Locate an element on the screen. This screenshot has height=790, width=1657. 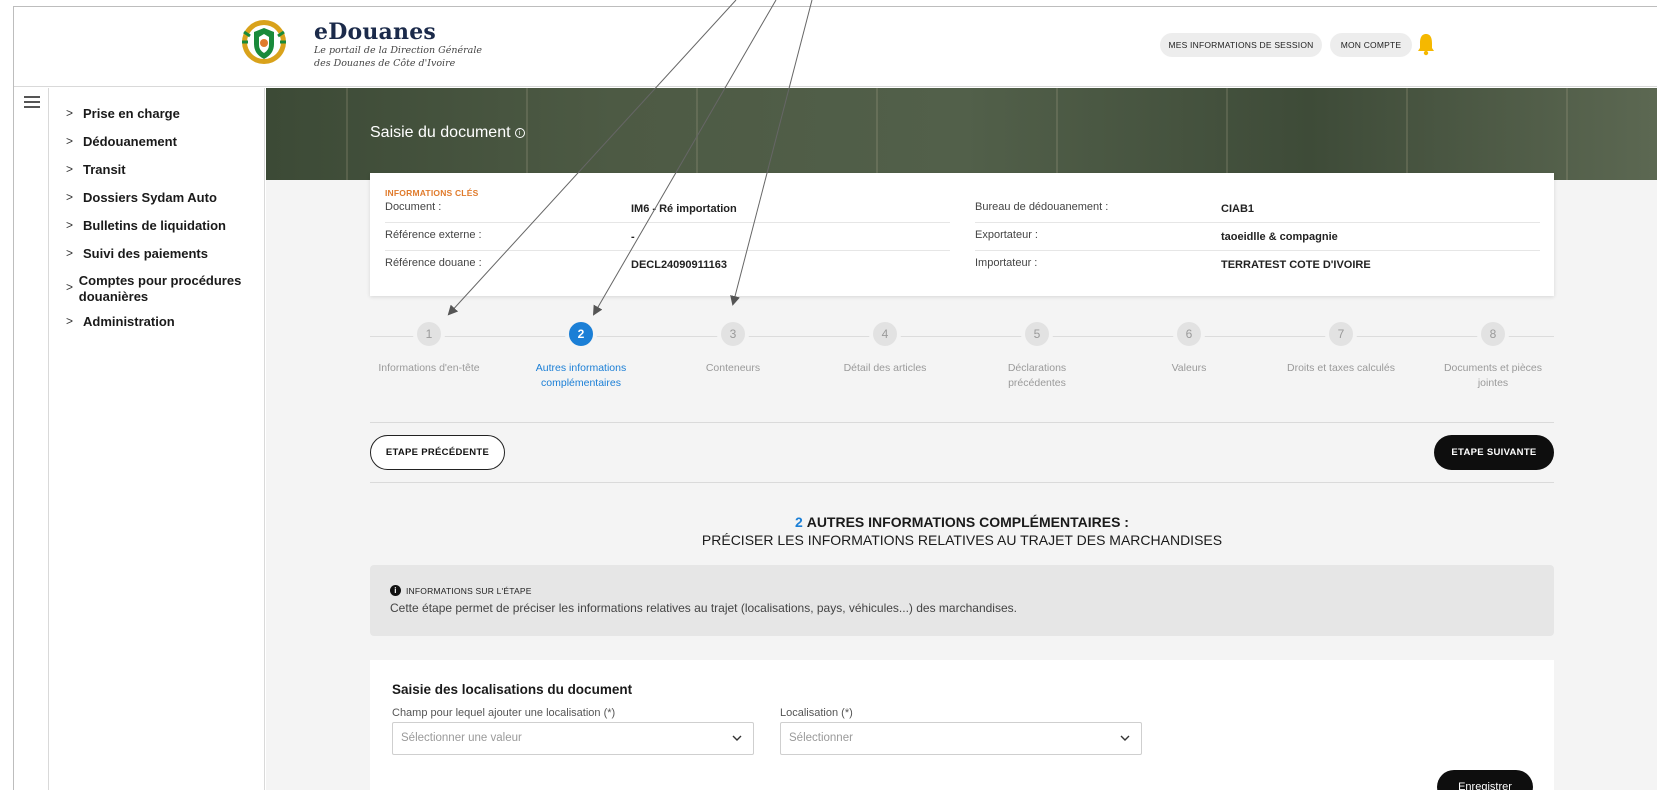
step-number: 2 is located at coordinates (581, 334).